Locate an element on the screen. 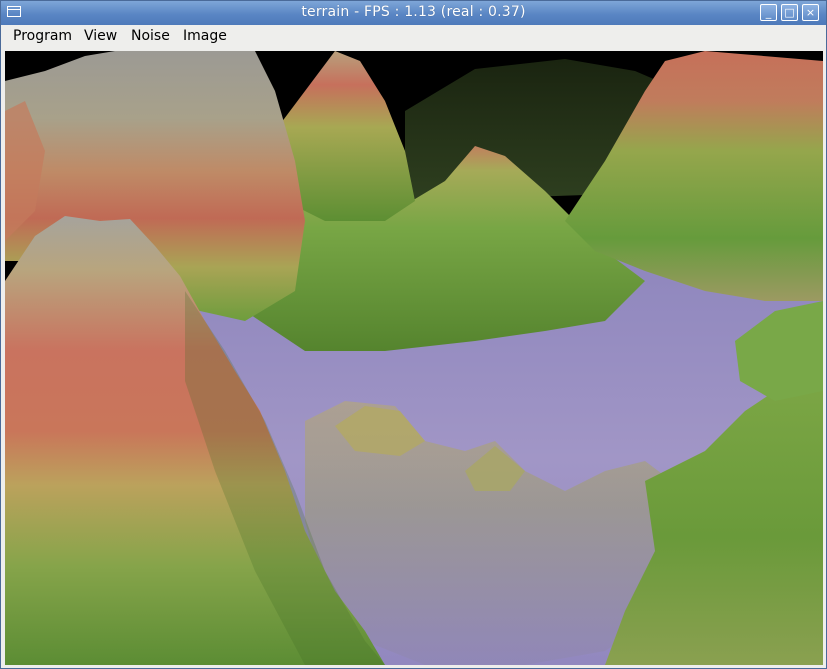  menu-view: View is located at coordinates (100, 36).